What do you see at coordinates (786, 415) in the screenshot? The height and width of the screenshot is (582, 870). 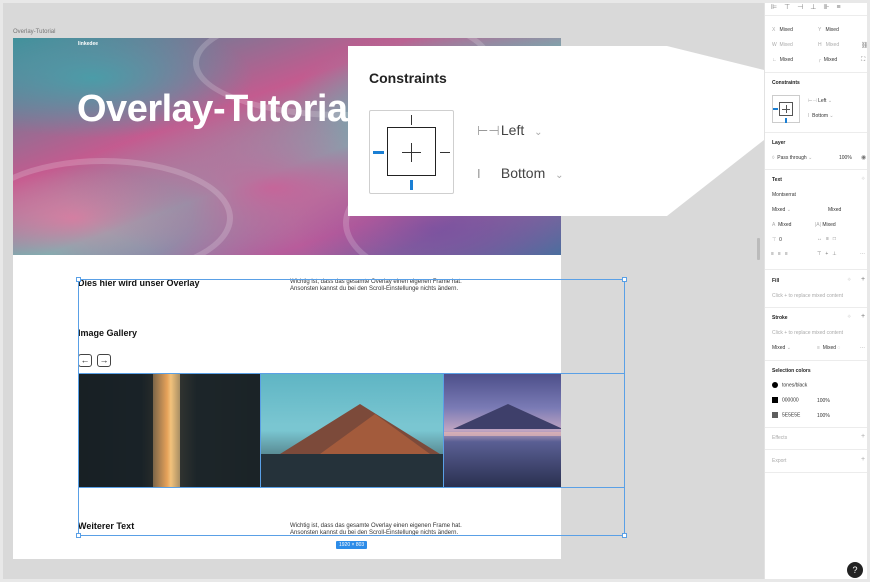 I see `selection-color-row: 5E5E5E` at bounding box center [786, 415].